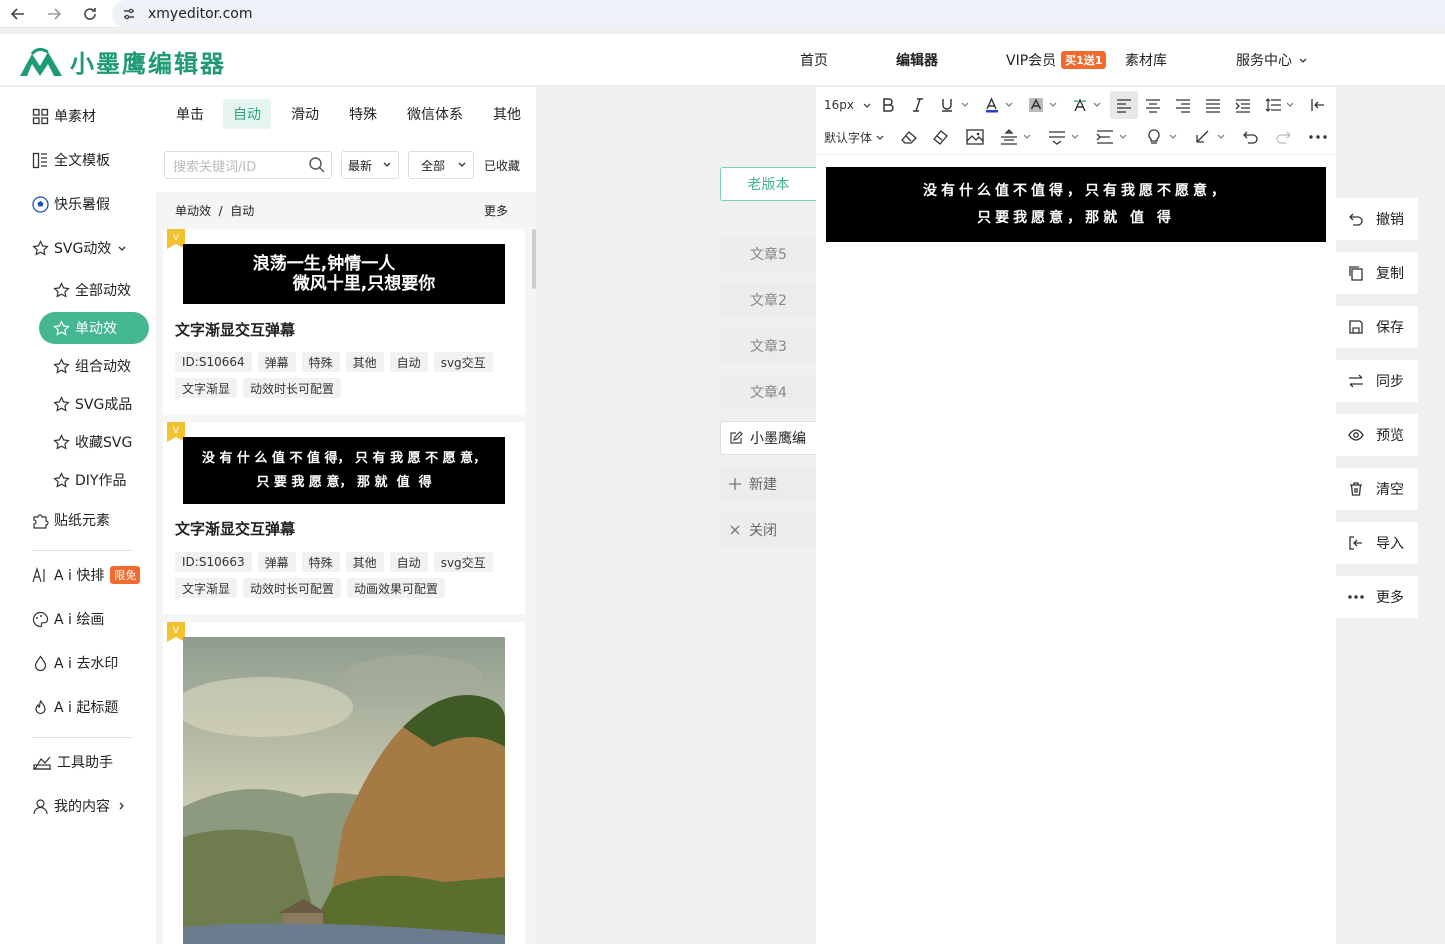  Describe the element at coordinates (1377, 273) in the screenshot. I see `copy-button: 复制` at that location.